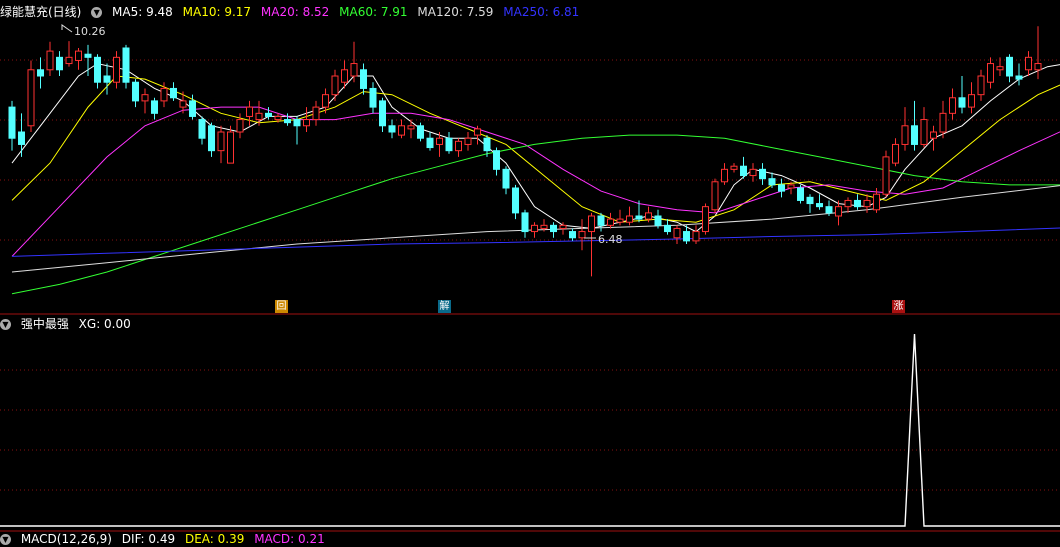  What do you see at coordinates (455, 12) in the screenshot?
I see `ma120-value: MA120: 7.59` at bounding box center [455, 12].